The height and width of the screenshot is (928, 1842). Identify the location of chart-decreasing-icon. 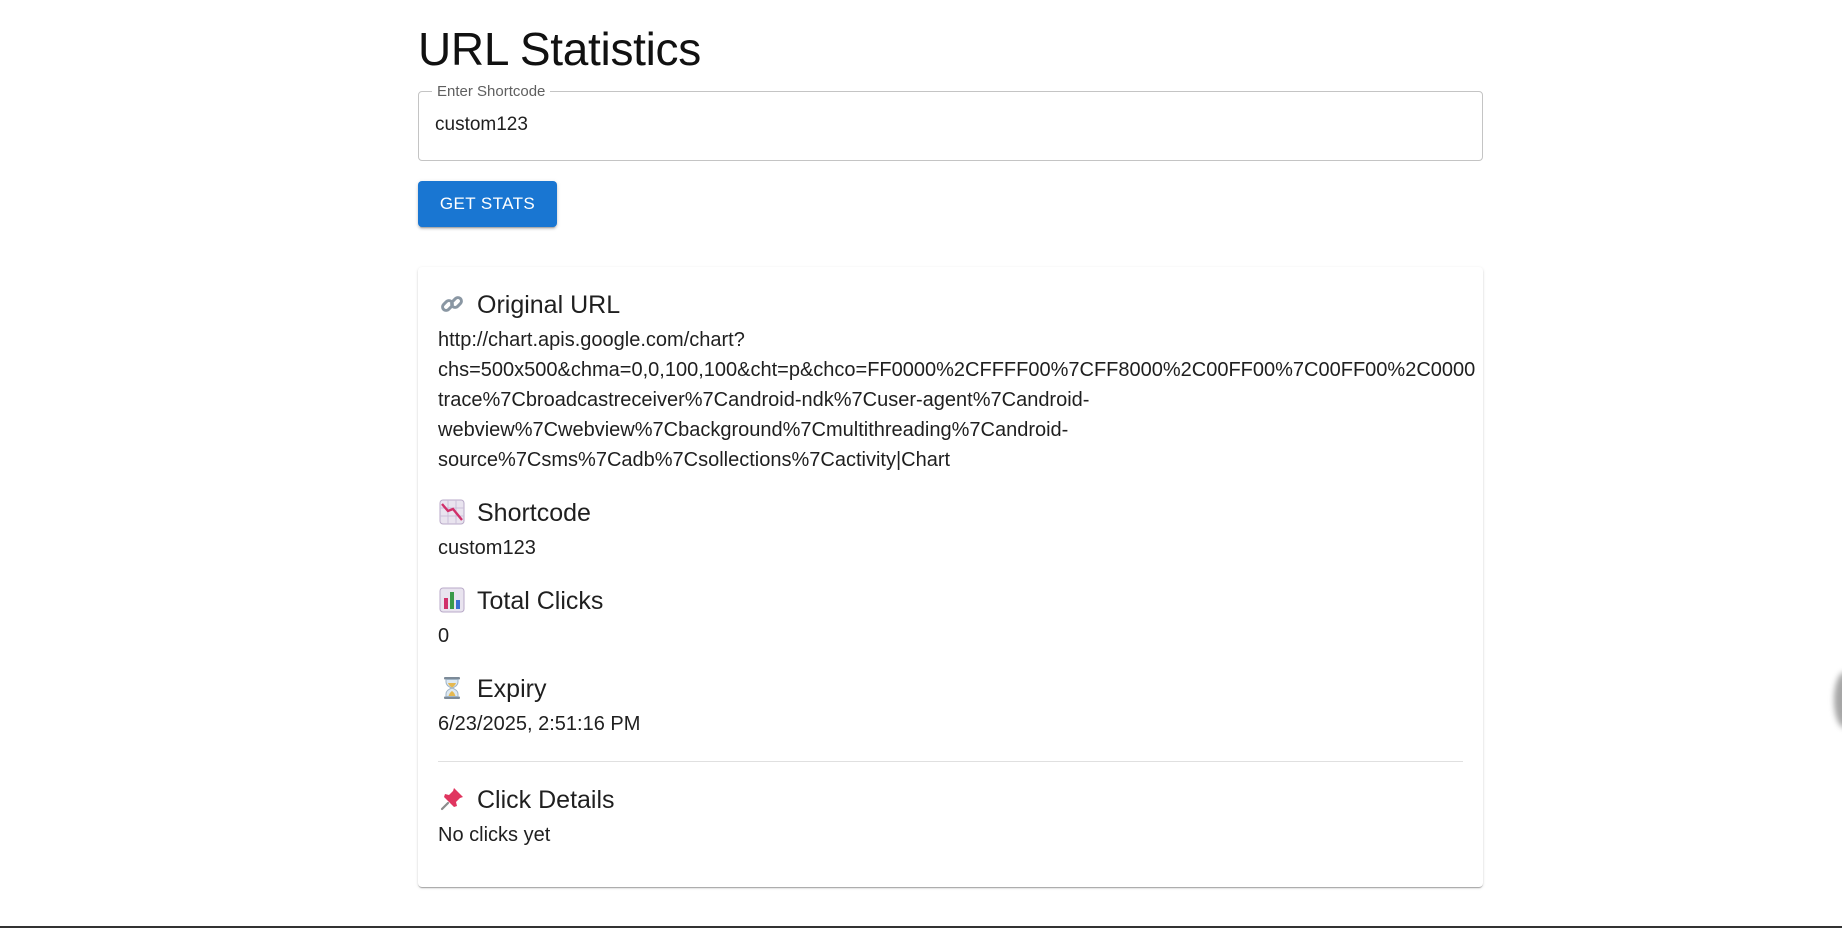
(452, 513).